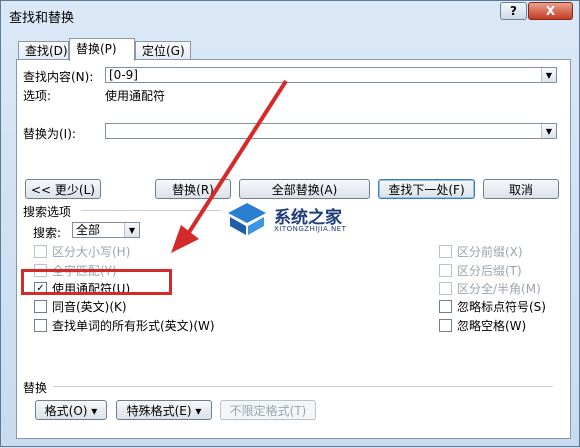  I want to click on watermark-logo-icon, so click(247, 219).